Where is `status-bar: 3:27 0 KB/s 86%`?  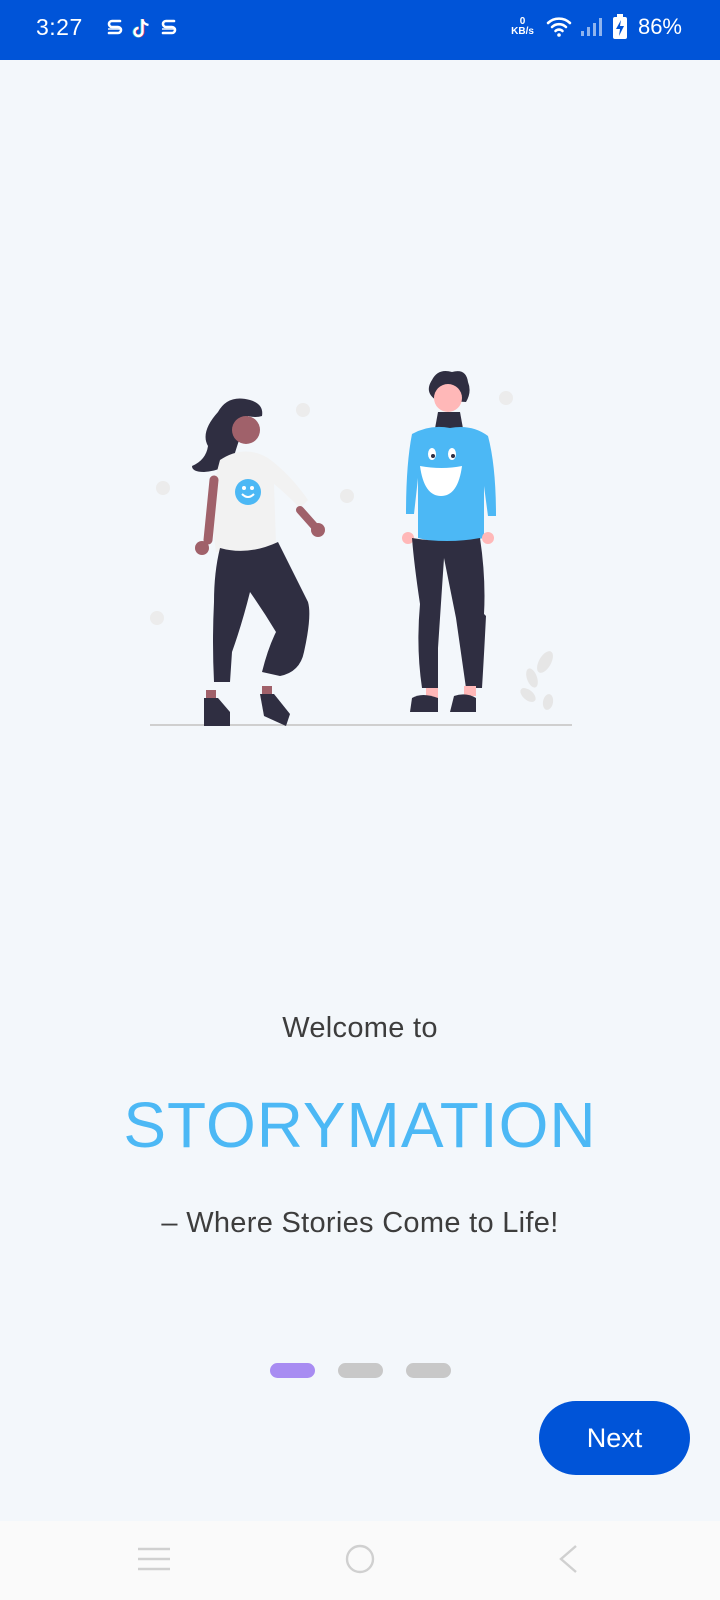 status-bar: 3:27 0 KB/s 86% is located at coordinates (360, 30).